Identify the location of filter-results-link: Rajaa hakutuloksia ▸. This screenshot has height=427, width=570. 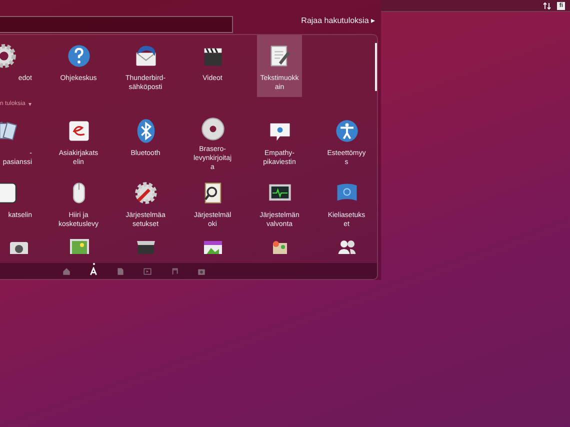
(338, 20).